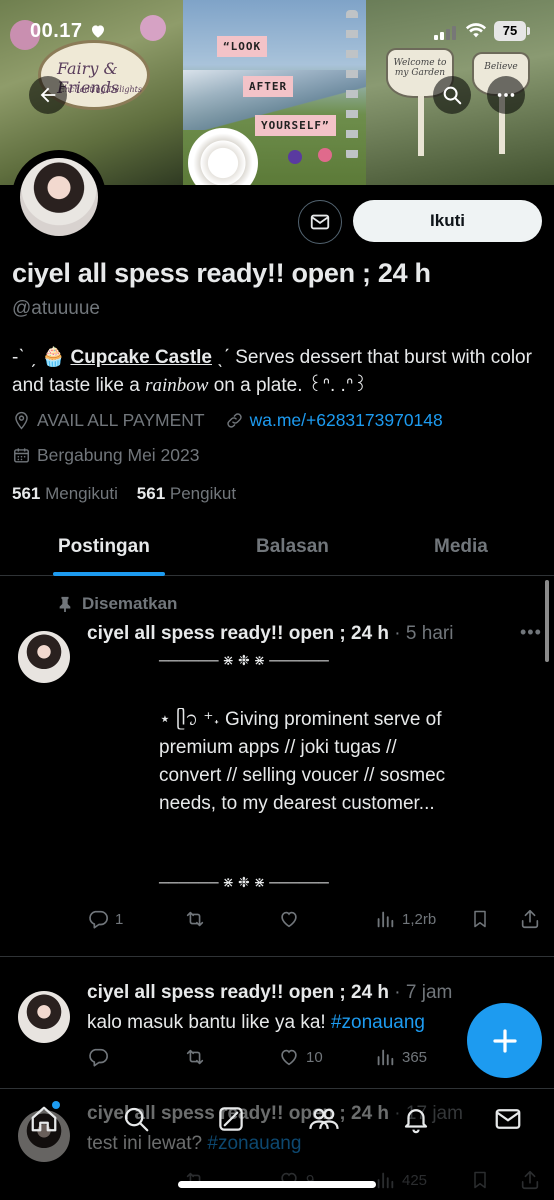  I want to click on back-button, so click(48, 95).